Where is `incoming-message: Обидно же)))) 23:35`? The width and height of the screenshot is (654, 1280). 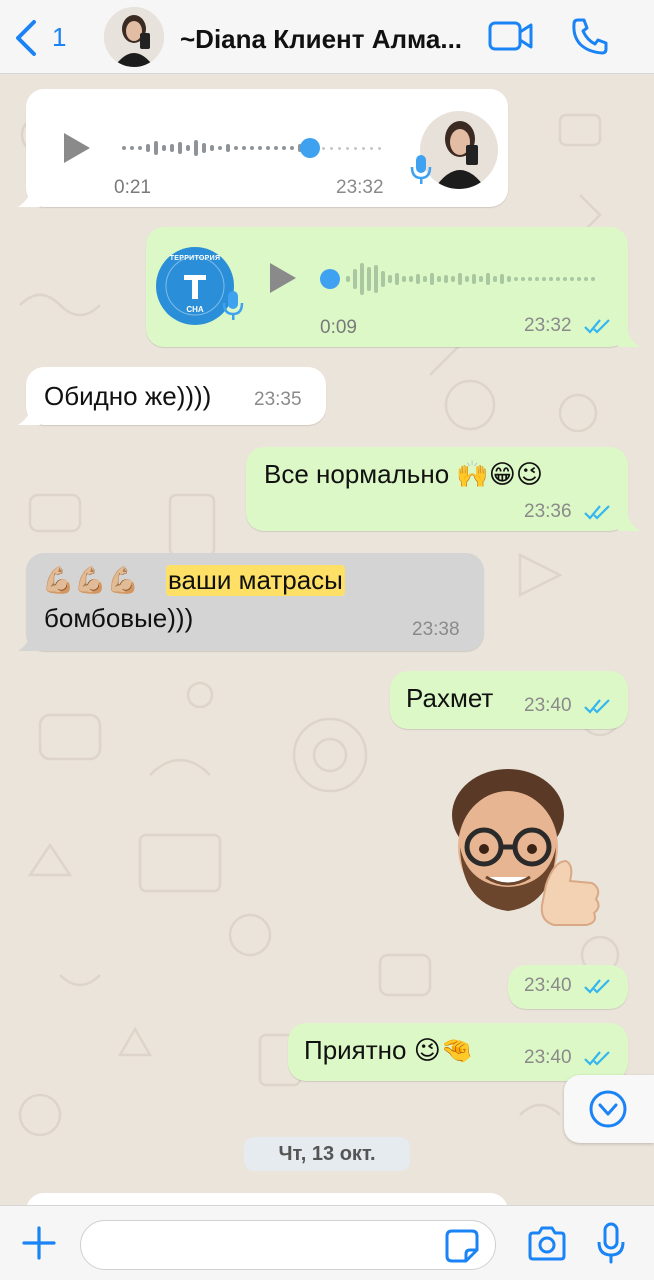 incoming-message: Обидно же)))) 23:35 is located at coordinates (176, 396).